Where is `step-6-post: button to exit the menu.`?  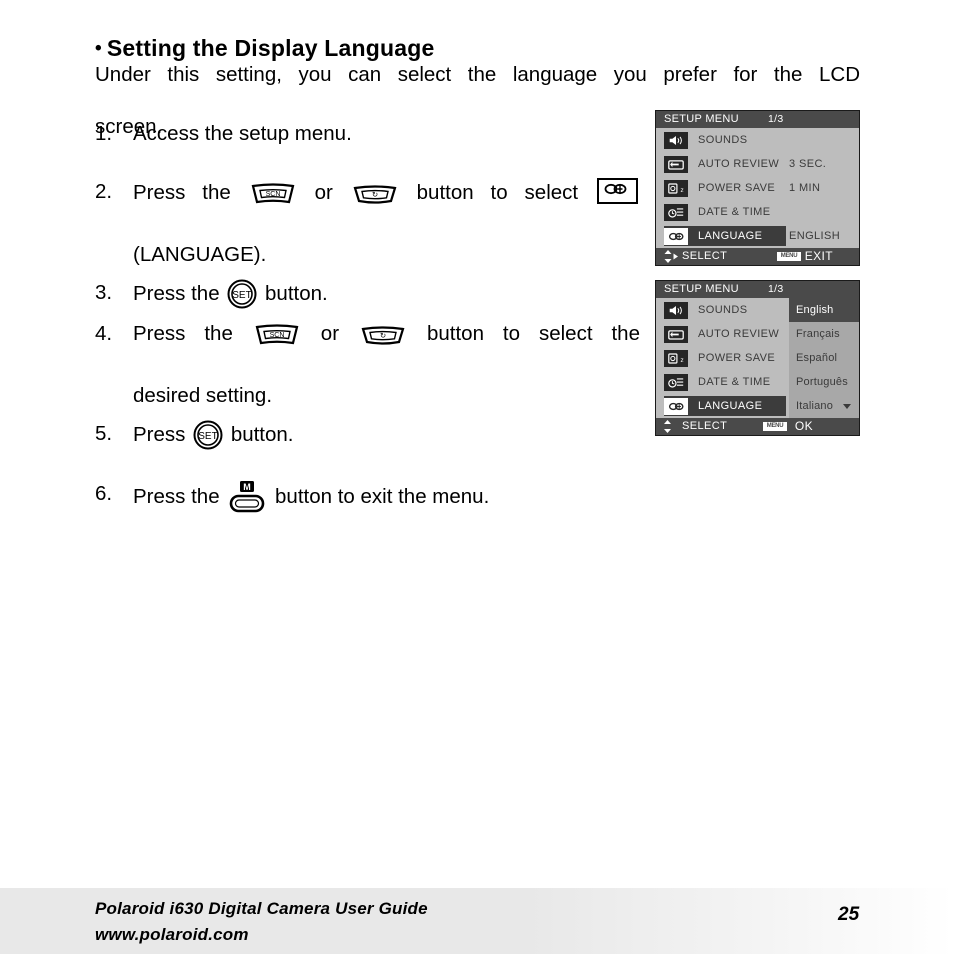
step-6-post: button to exit the menu. is located at coordinates (382, 496).